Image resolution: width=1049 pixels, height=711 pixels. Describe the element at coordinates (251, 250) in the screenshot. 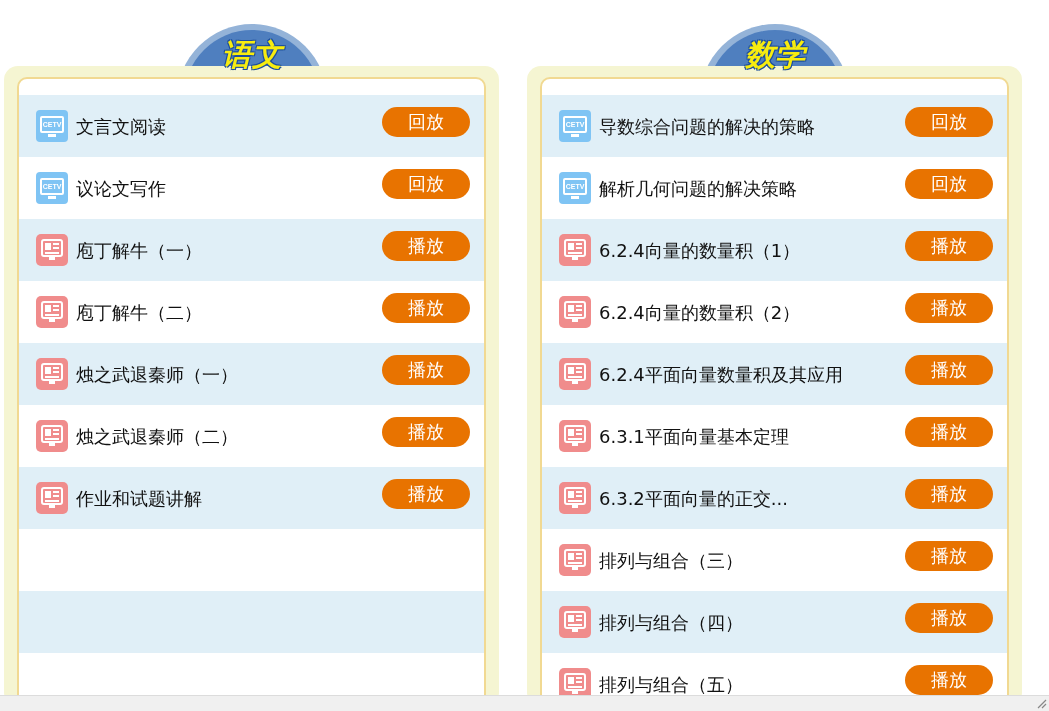

I see `lesson-row: 庖丁解牛（一） 播放` at that location.